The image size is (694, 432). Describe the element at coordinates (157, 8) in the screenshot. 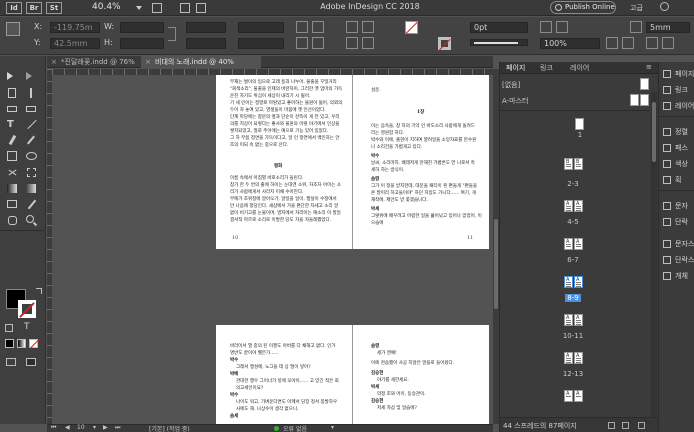

I see `view-options-icon` at that location.